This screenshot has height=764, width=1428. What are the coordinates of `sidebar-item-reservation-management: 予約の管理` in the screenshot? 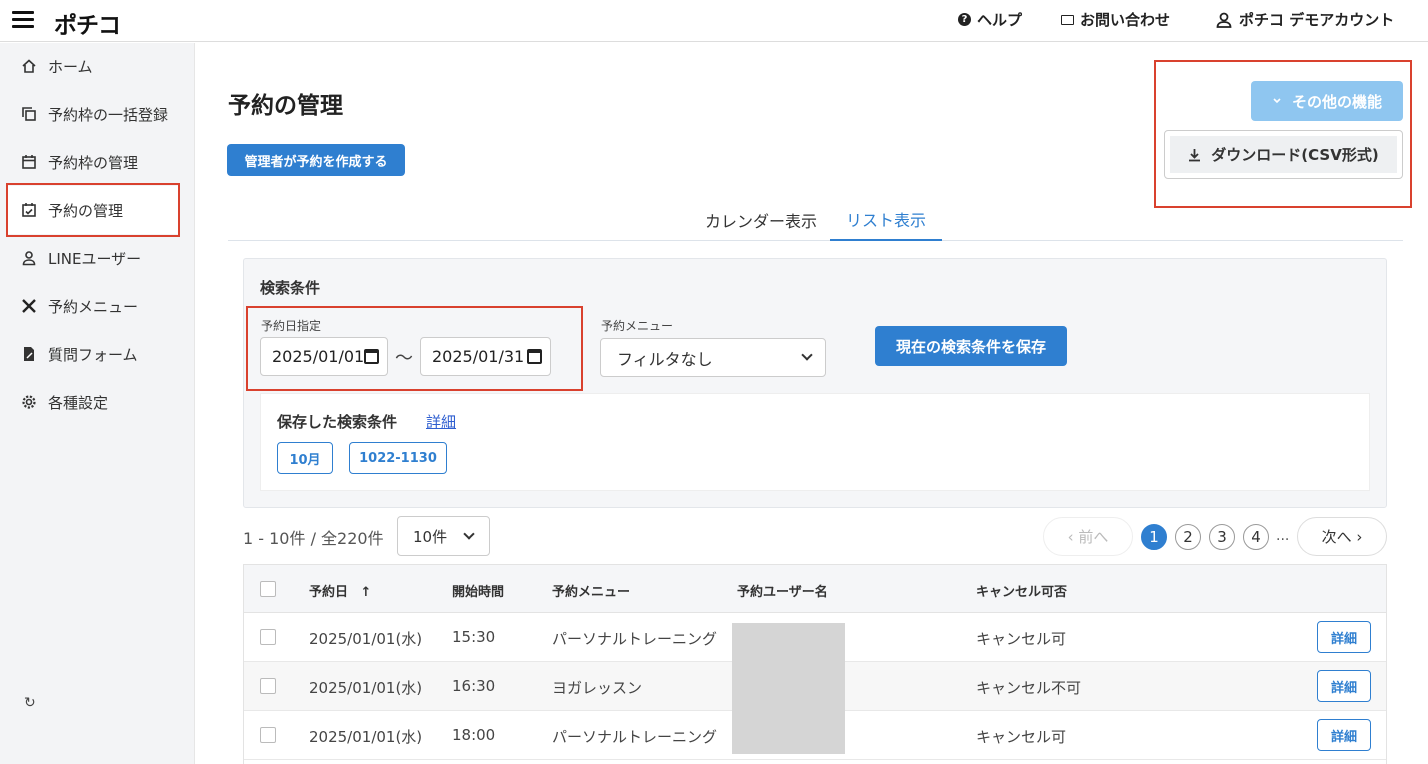 It's located at (94, 210).